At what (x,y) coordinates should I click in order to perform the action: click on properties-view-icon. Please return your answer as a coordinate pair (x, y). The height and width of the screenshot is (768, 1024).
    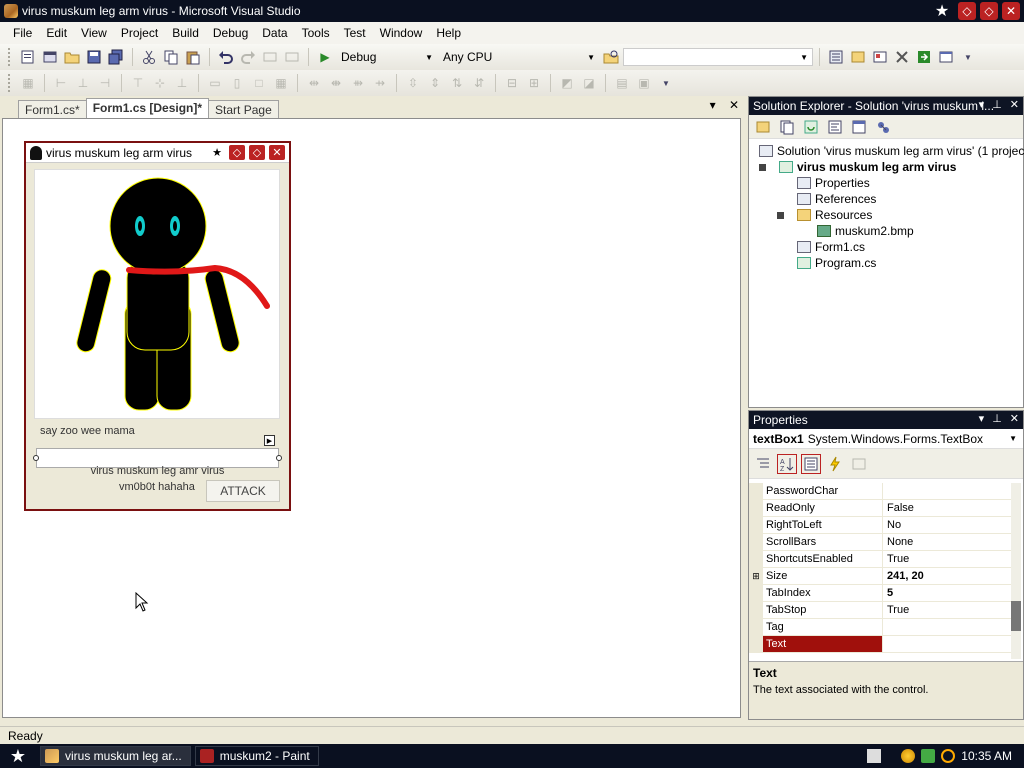
    Looking at the image, I should click on (811, 463).